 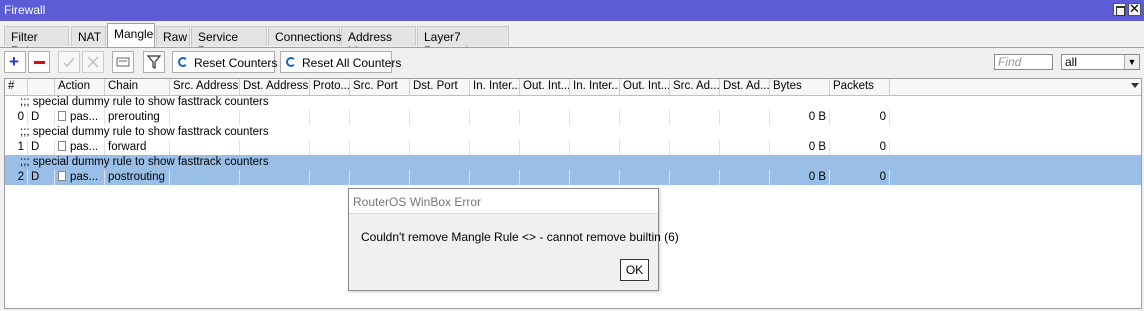 I want to click on column-header: Packets, so click(x=860, y=87).